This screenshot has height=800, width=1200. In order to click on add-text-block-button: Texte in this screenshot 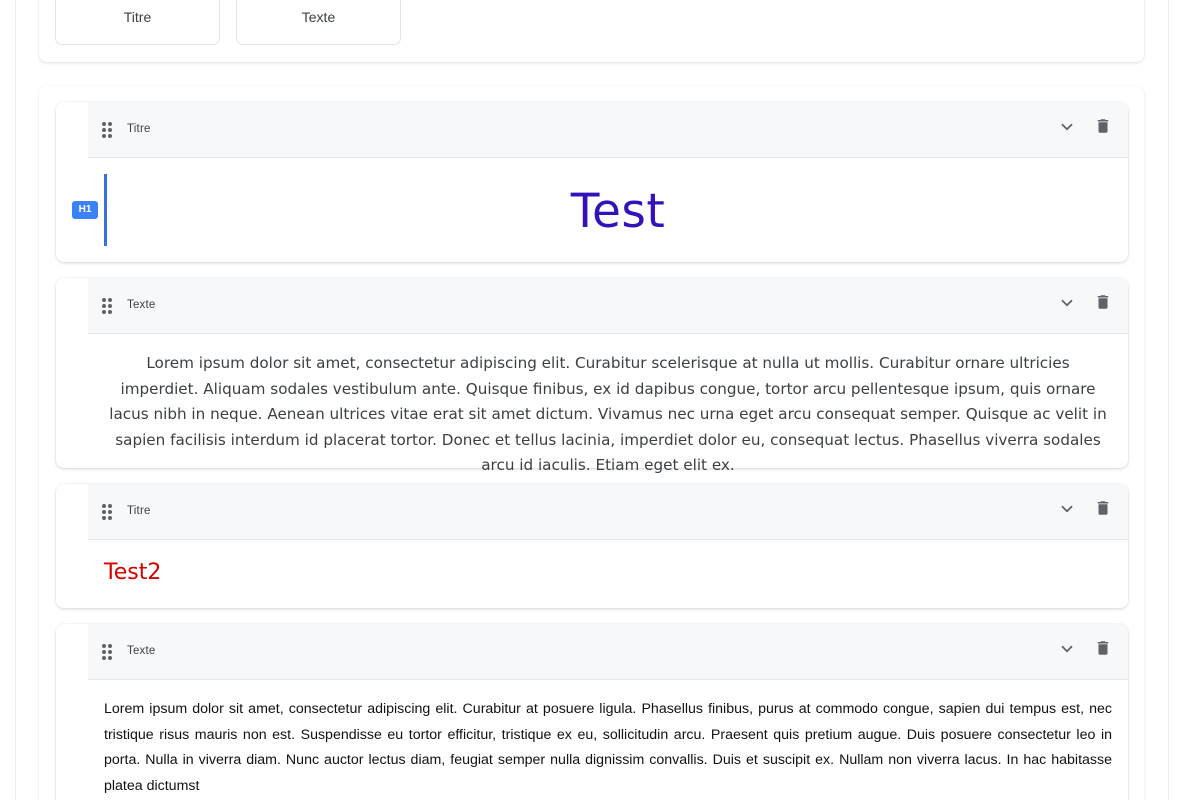, I will do `click(318, 22)`.